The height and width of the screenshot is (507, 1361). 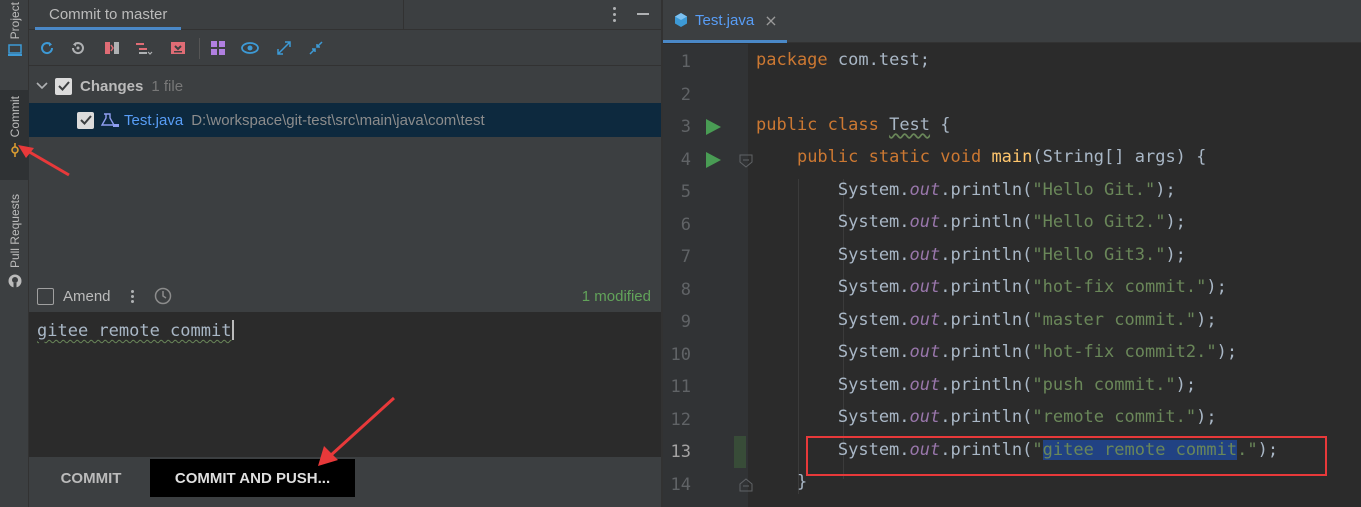 What do you see at coordinates (680, 452) in the screenshot?
I see `line-number-current: 13` at bounding box center [680, 452].